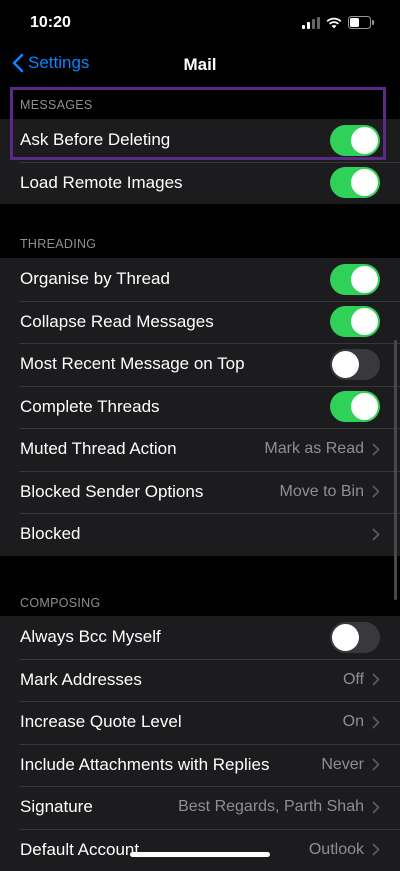  I want to click on scrollbar, so click(395, 470).